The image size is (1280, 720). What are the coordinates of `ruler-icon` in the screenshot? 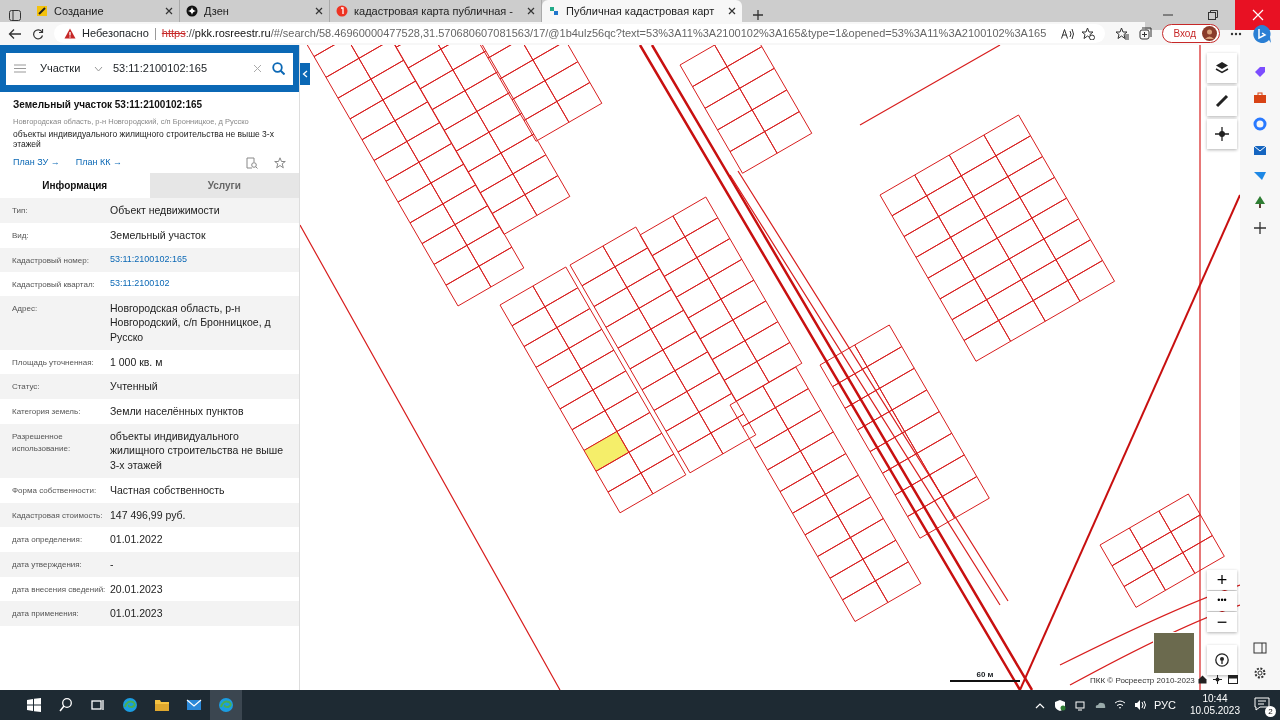 It's located at (1222, 101).